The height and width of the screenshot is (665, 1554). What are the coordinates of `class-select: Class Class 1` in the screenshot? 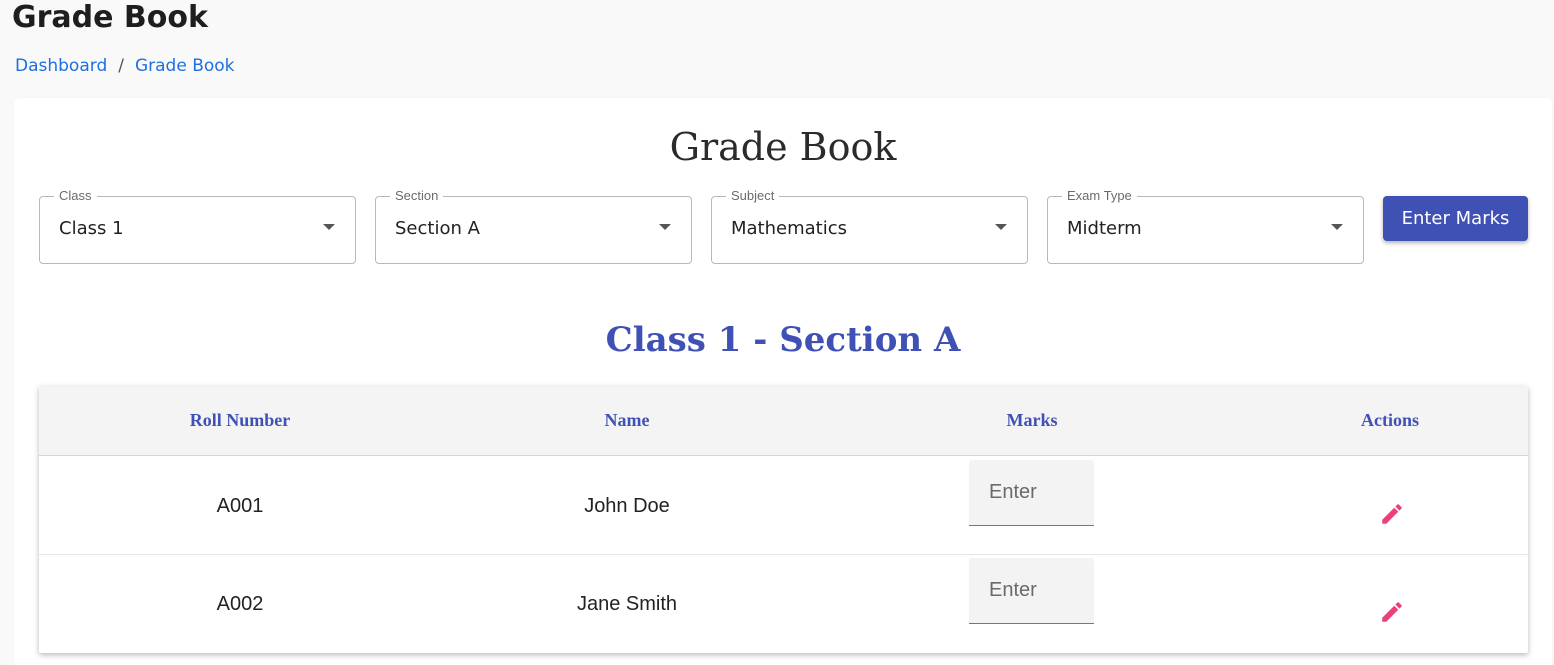 It's located at (197, 226).